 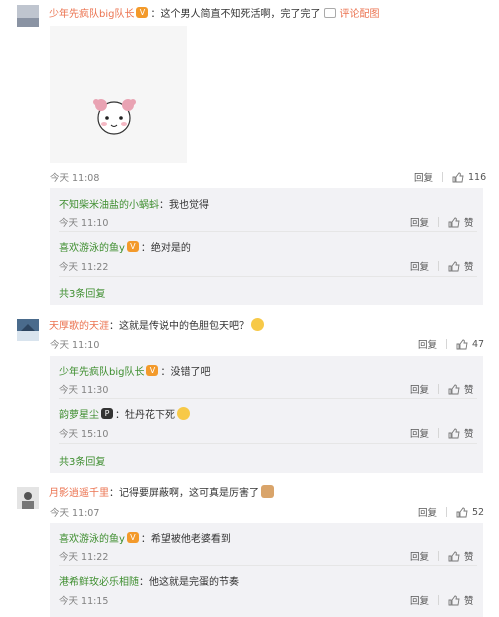 I want to click on comment-time: 今天 11:08, so click(x=75, y=178).